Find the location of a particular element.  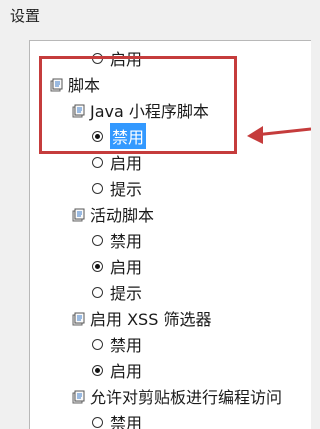

tree-node-label: 活动脚本 is located at coordinates (122, 215).